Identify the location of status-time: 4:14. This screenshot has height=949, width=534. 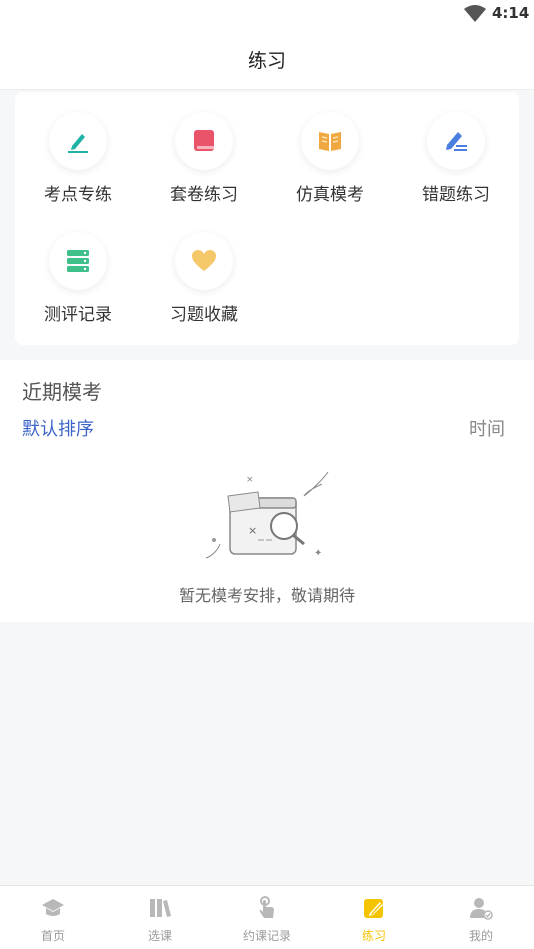
(511, 13).